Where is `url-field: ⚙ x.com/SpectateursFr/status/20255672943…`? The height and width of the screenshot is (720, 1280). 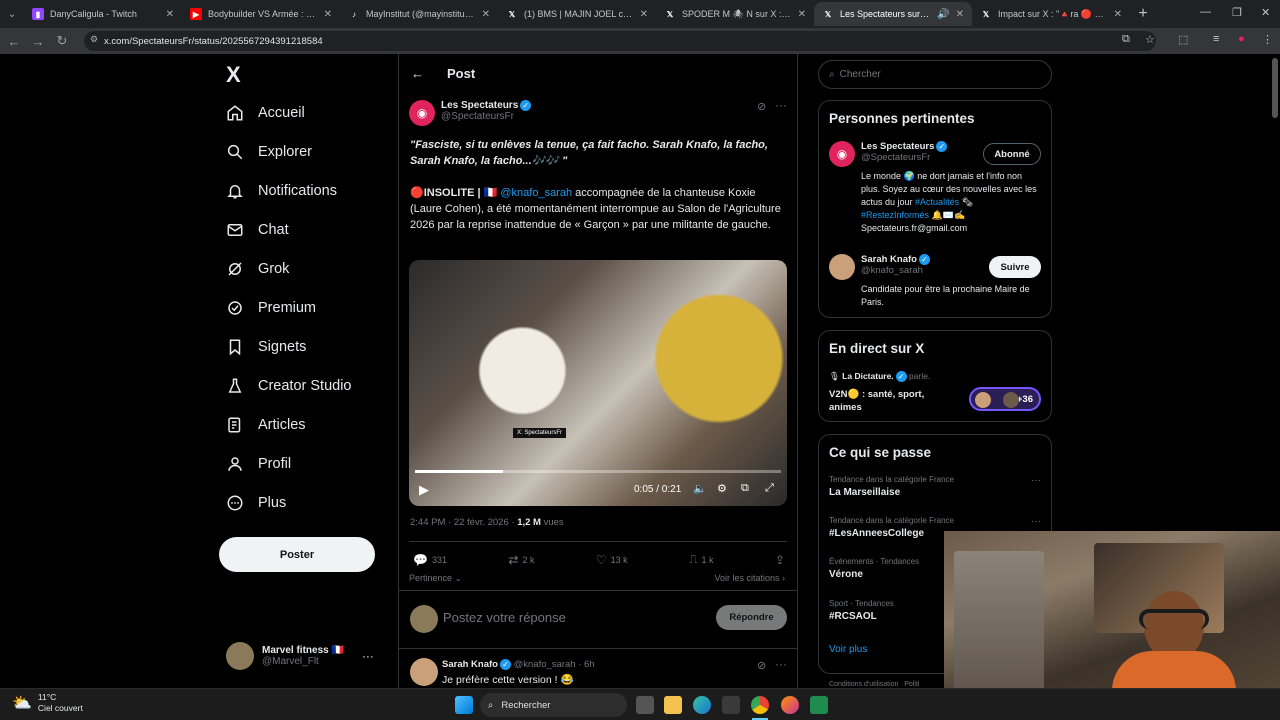 url-field: ⚙ x.com/SpectateursFr/status/20255672943… is located at coordinates (620, 41).